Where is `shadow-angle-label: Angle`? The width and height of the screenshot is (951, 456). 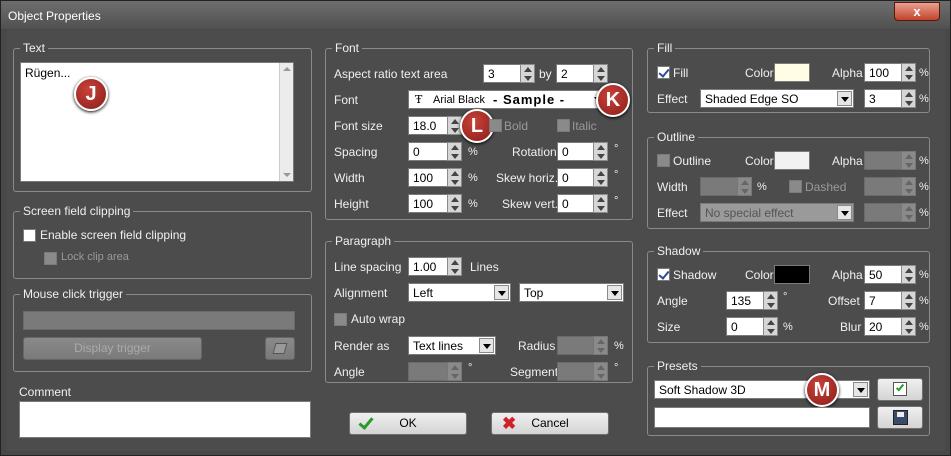
shadow-angle-label: Angle is located at coordinates (672, 301).